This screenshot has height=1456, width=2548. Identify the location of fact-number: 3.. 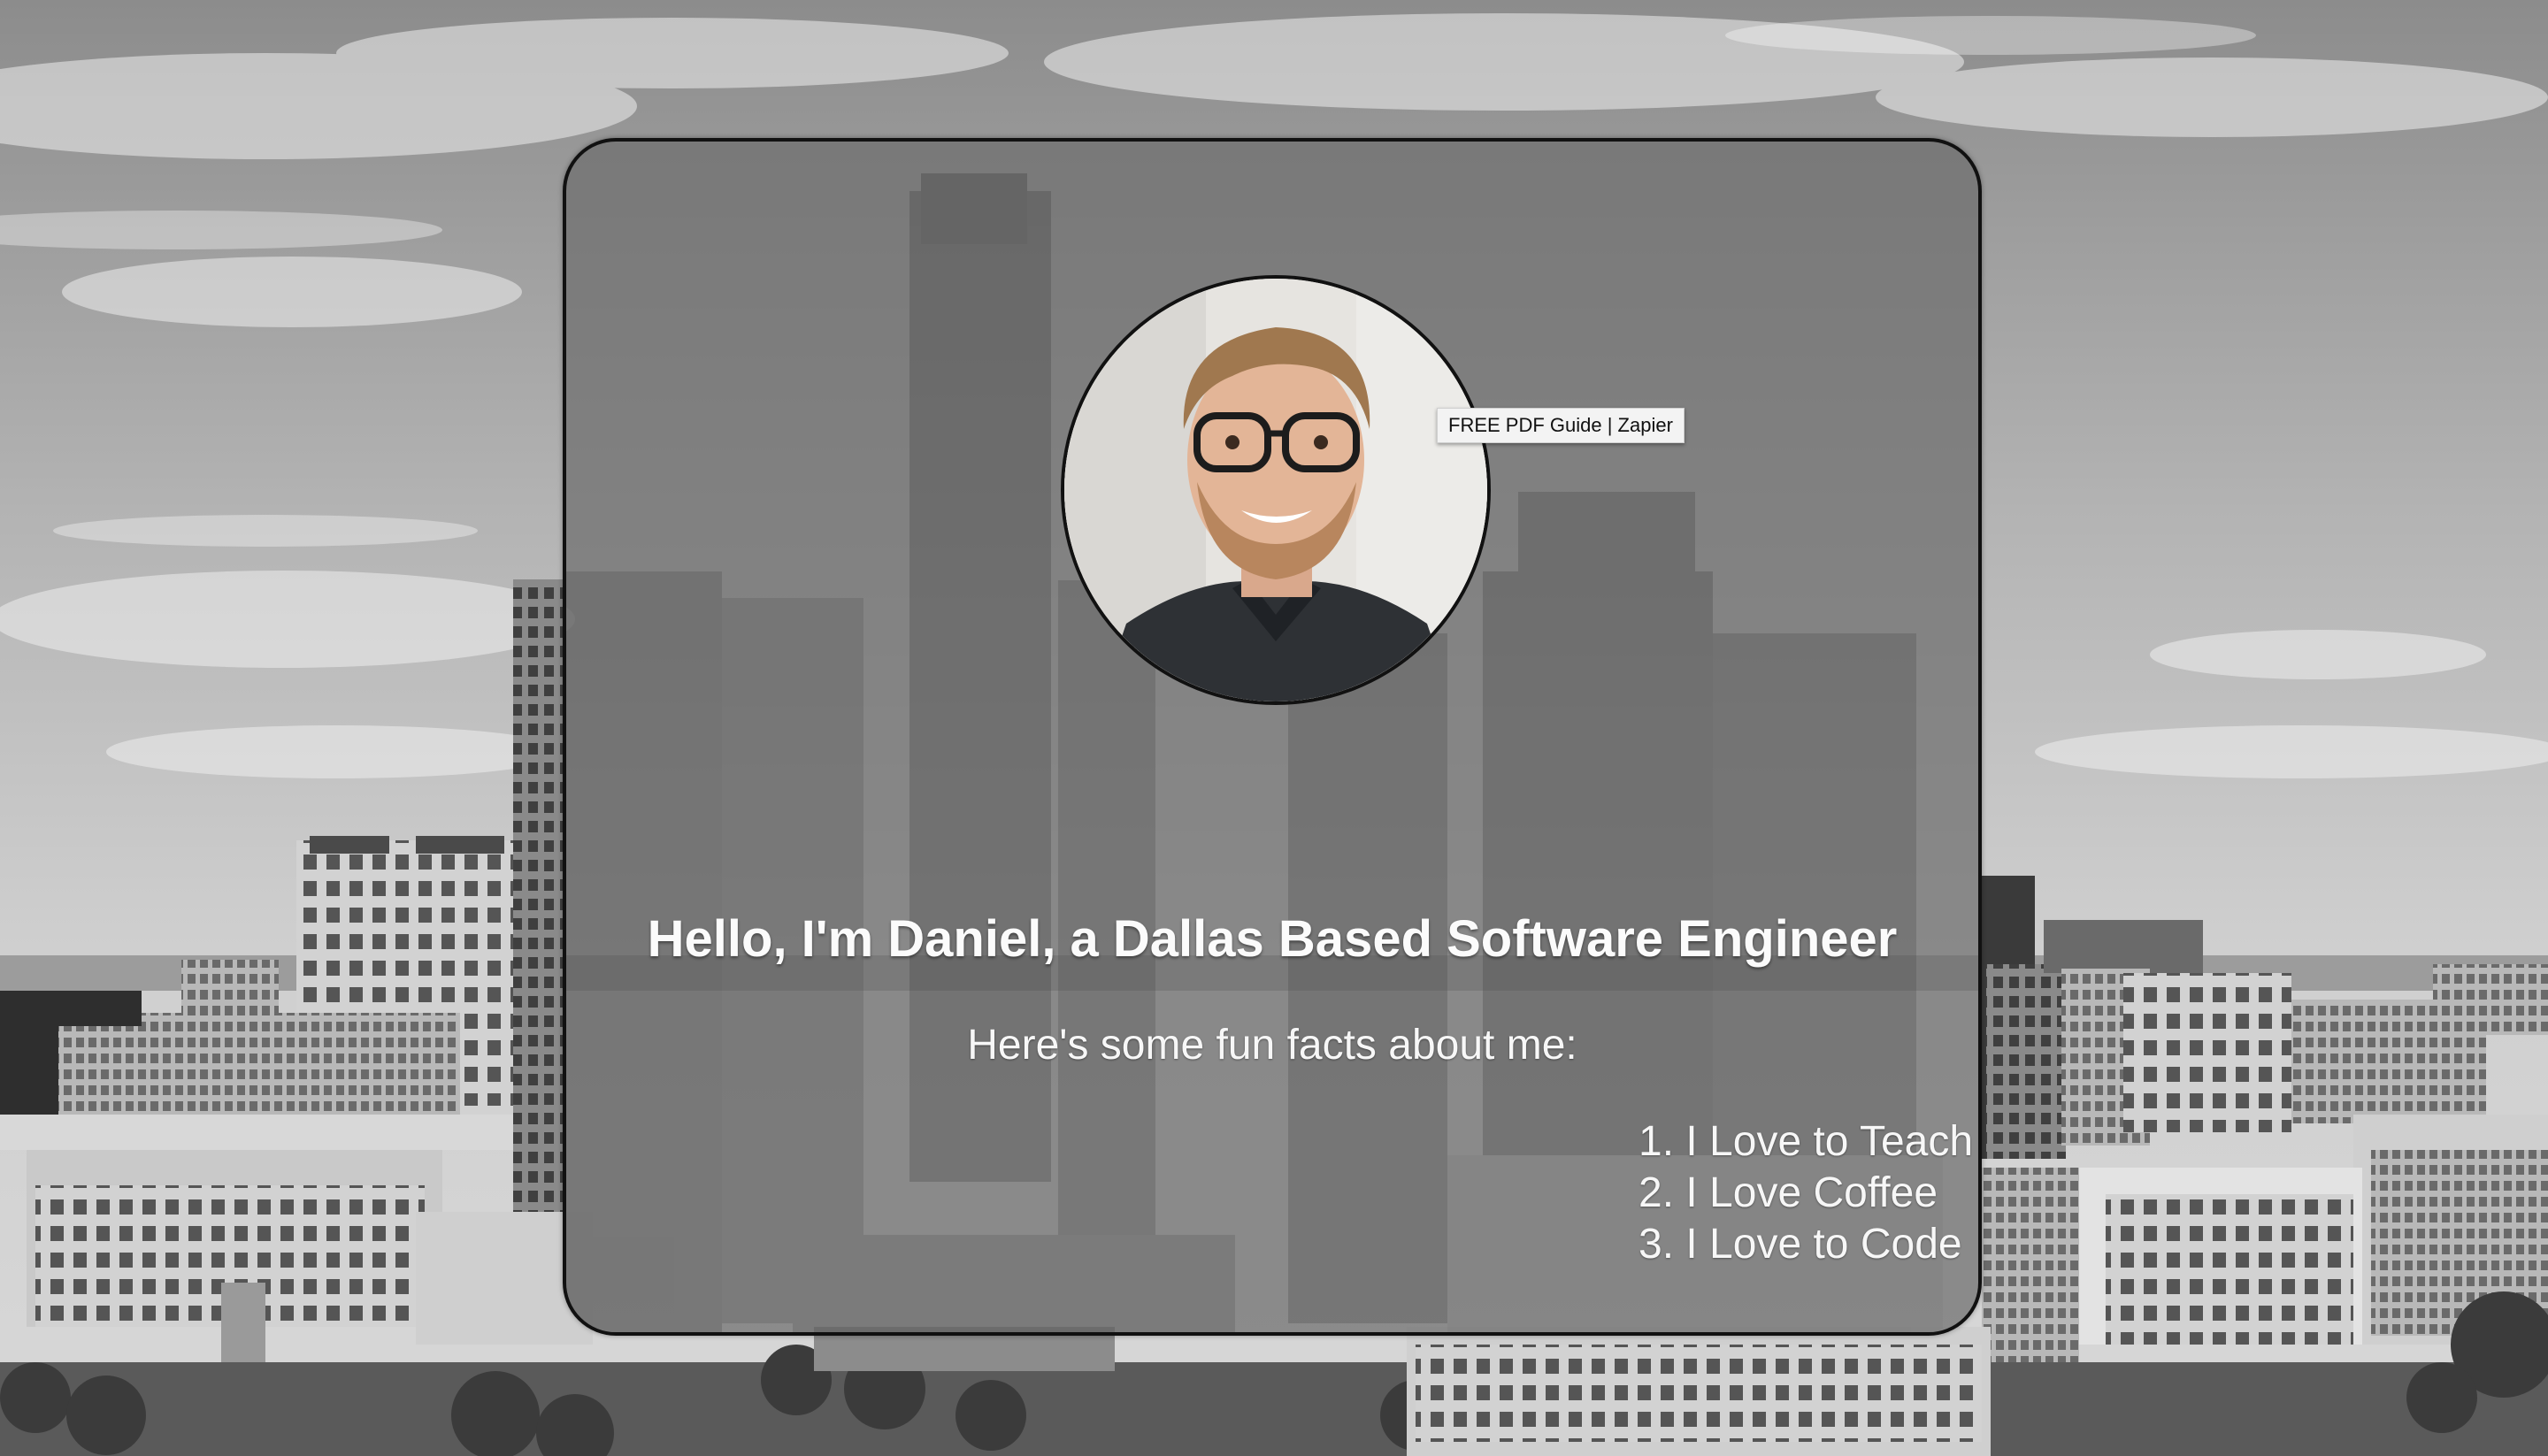
(1657, 1244).